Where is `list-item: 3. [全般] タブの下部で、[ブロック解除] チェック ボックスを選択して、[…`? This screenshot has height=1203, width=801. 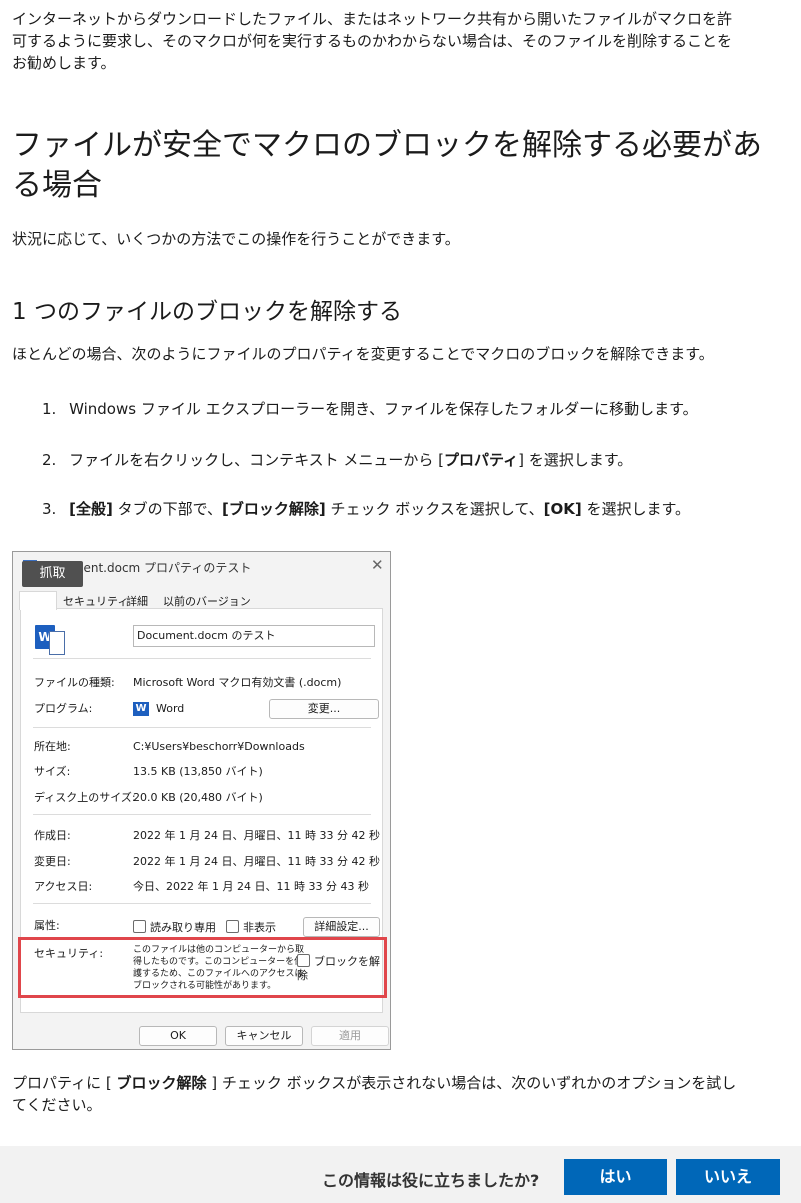 list-item: 3. [全般] タブの下部で、[ブロック解除] チェック ボックスを選択して、[… is located at coordinates (366, 509).